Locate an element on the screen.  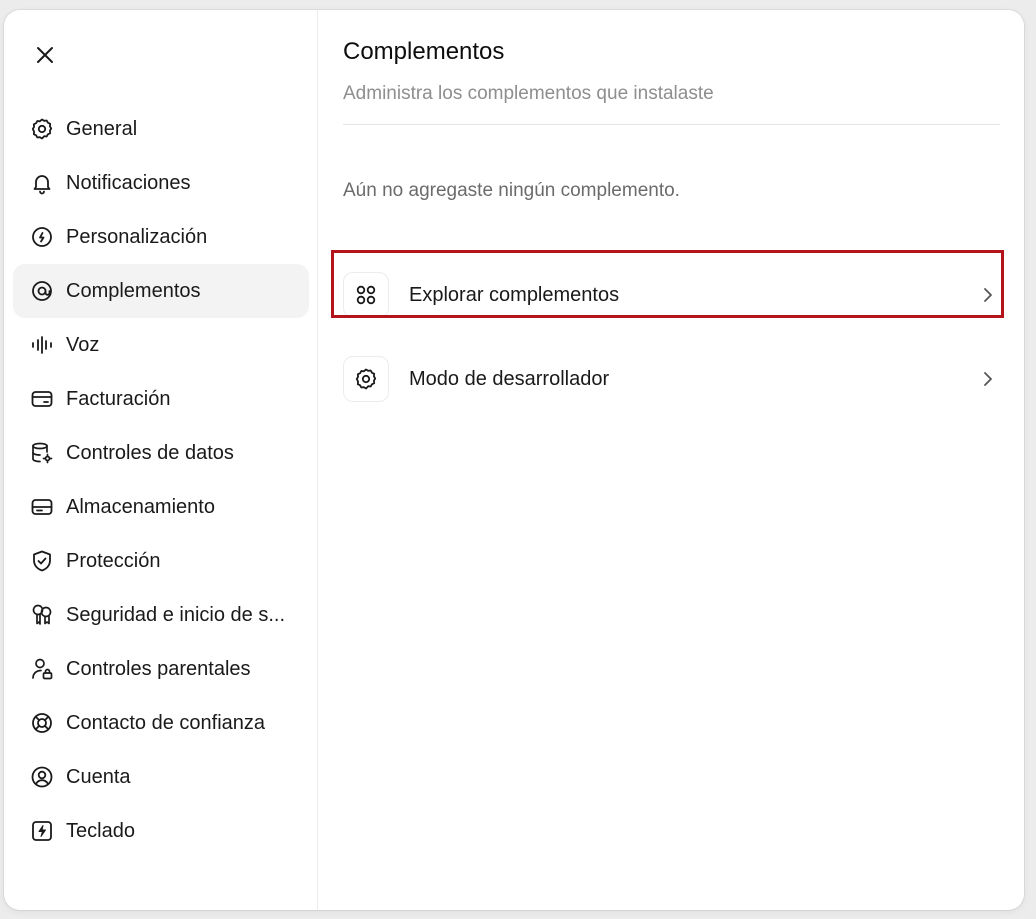
lifebuoy-icon is located at coordinates (42, 723).